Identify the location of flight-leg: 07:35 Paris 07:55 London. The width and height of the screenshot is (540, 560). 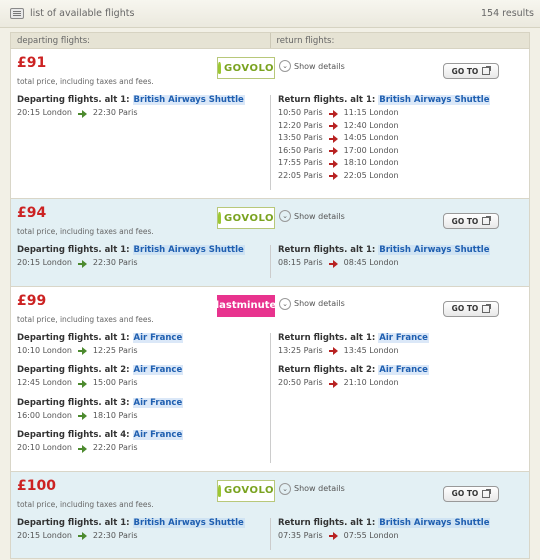
(400, 536).